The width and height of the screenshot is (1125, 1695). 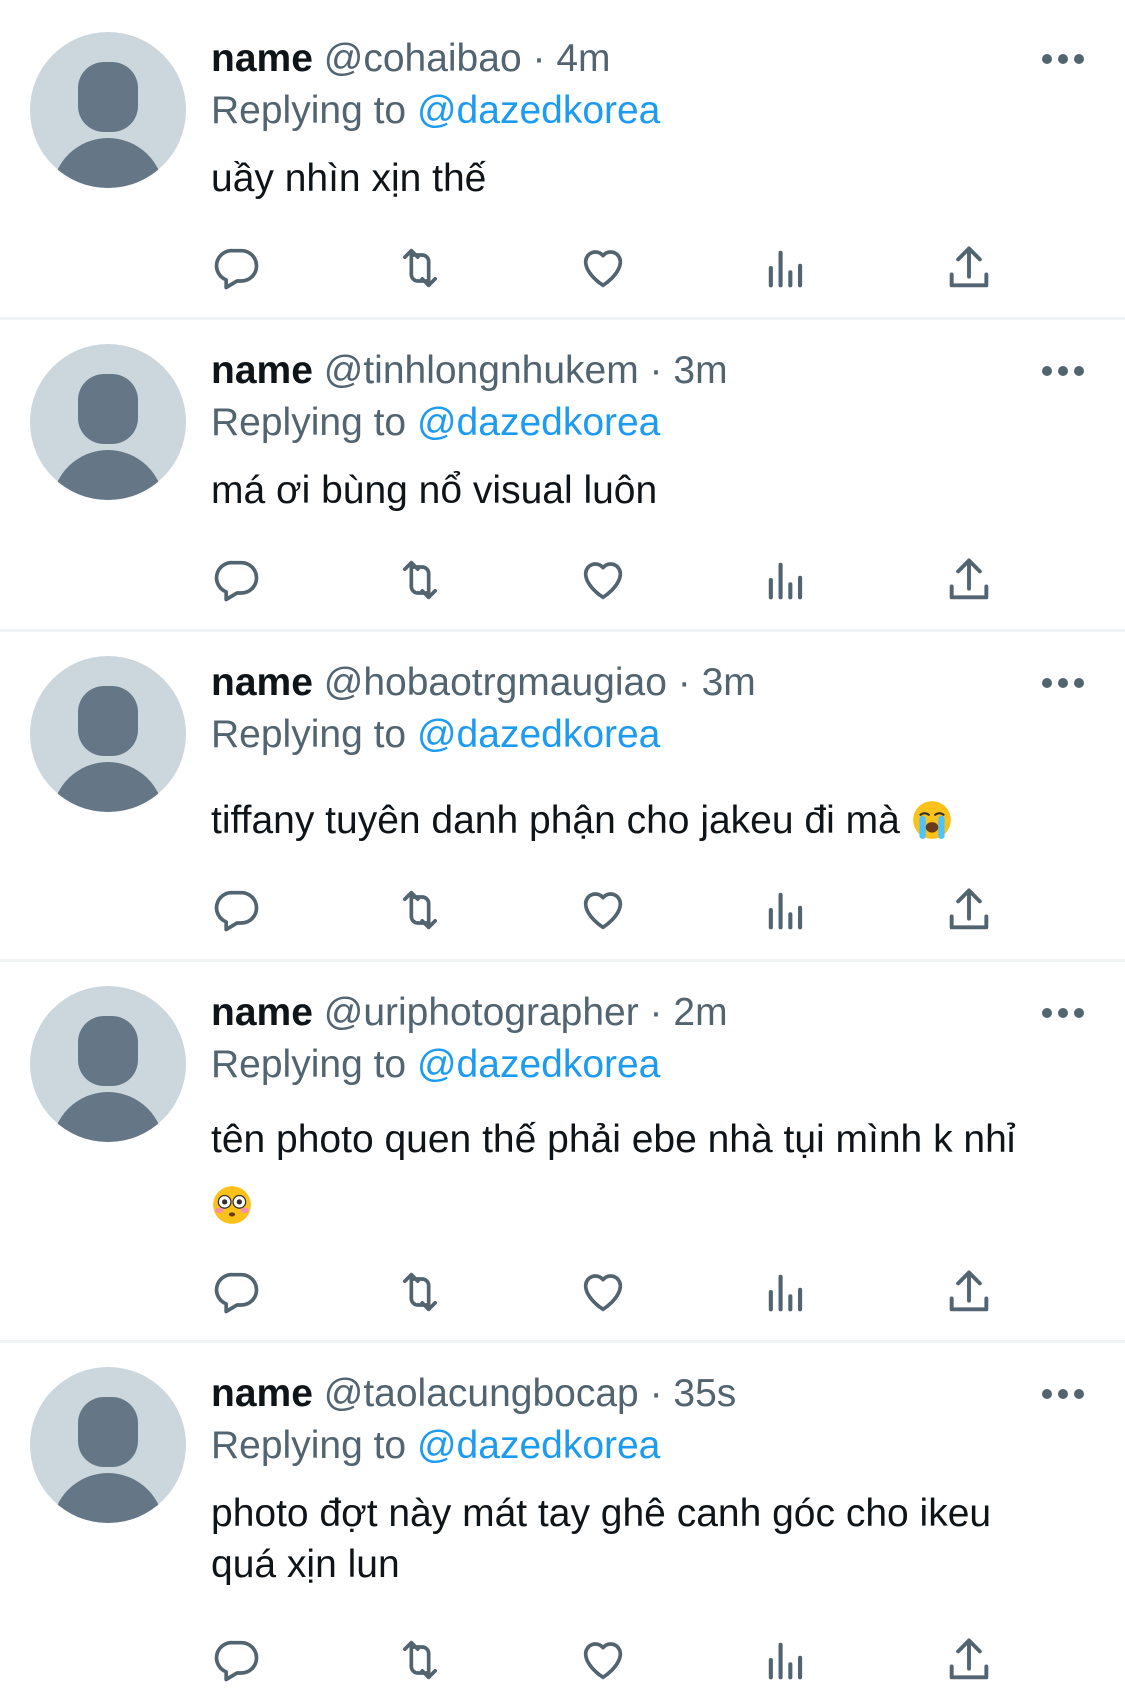 I want to click on tweet-header: name @tinhlongnhukem · 3m, so click(x=469, y=371).